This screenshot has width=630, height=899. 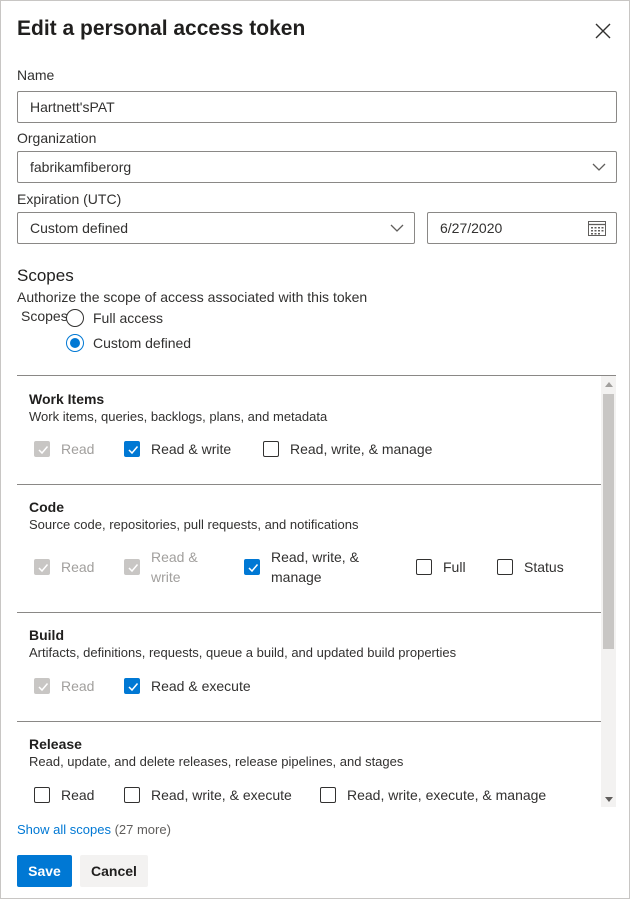 What do you see at coordinates (609, 384) in the screenshot?
I see `scroll-up-icon` at bounding box center [609, 384].